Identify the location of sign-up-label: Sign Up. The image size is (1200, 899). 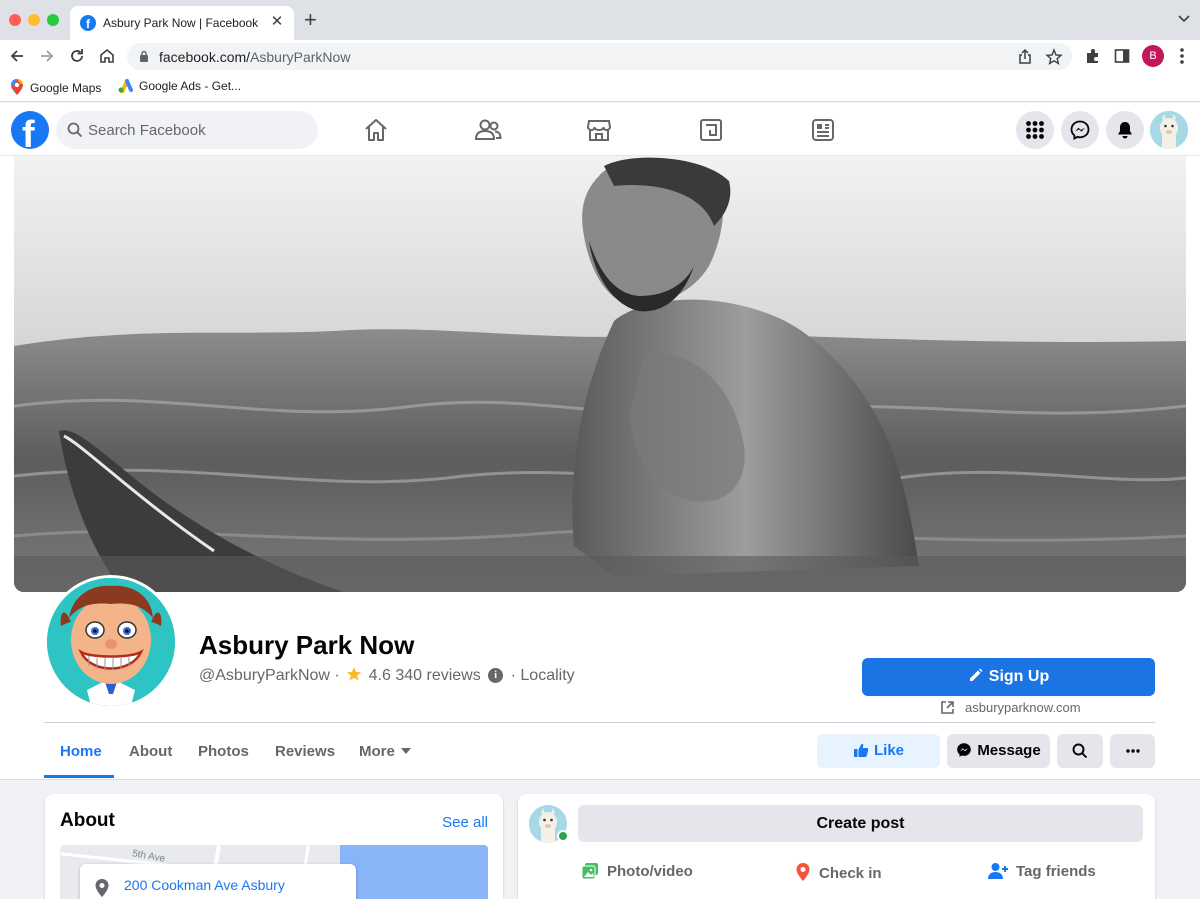
(1019, 676).